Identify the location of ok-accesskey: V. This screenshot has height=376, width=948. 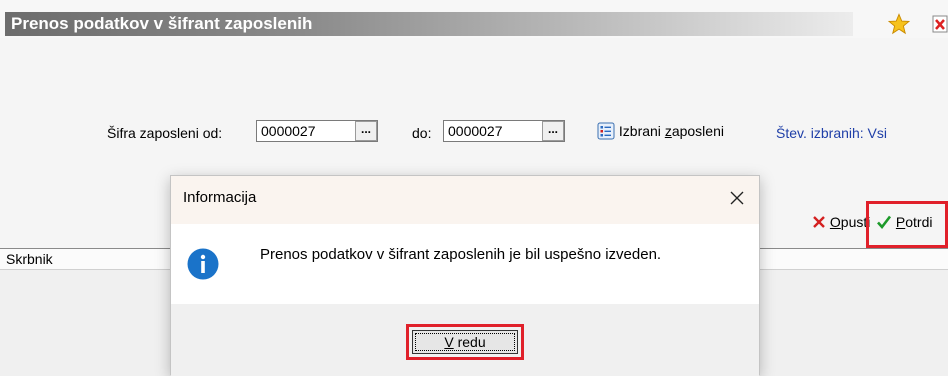
(449, 342).